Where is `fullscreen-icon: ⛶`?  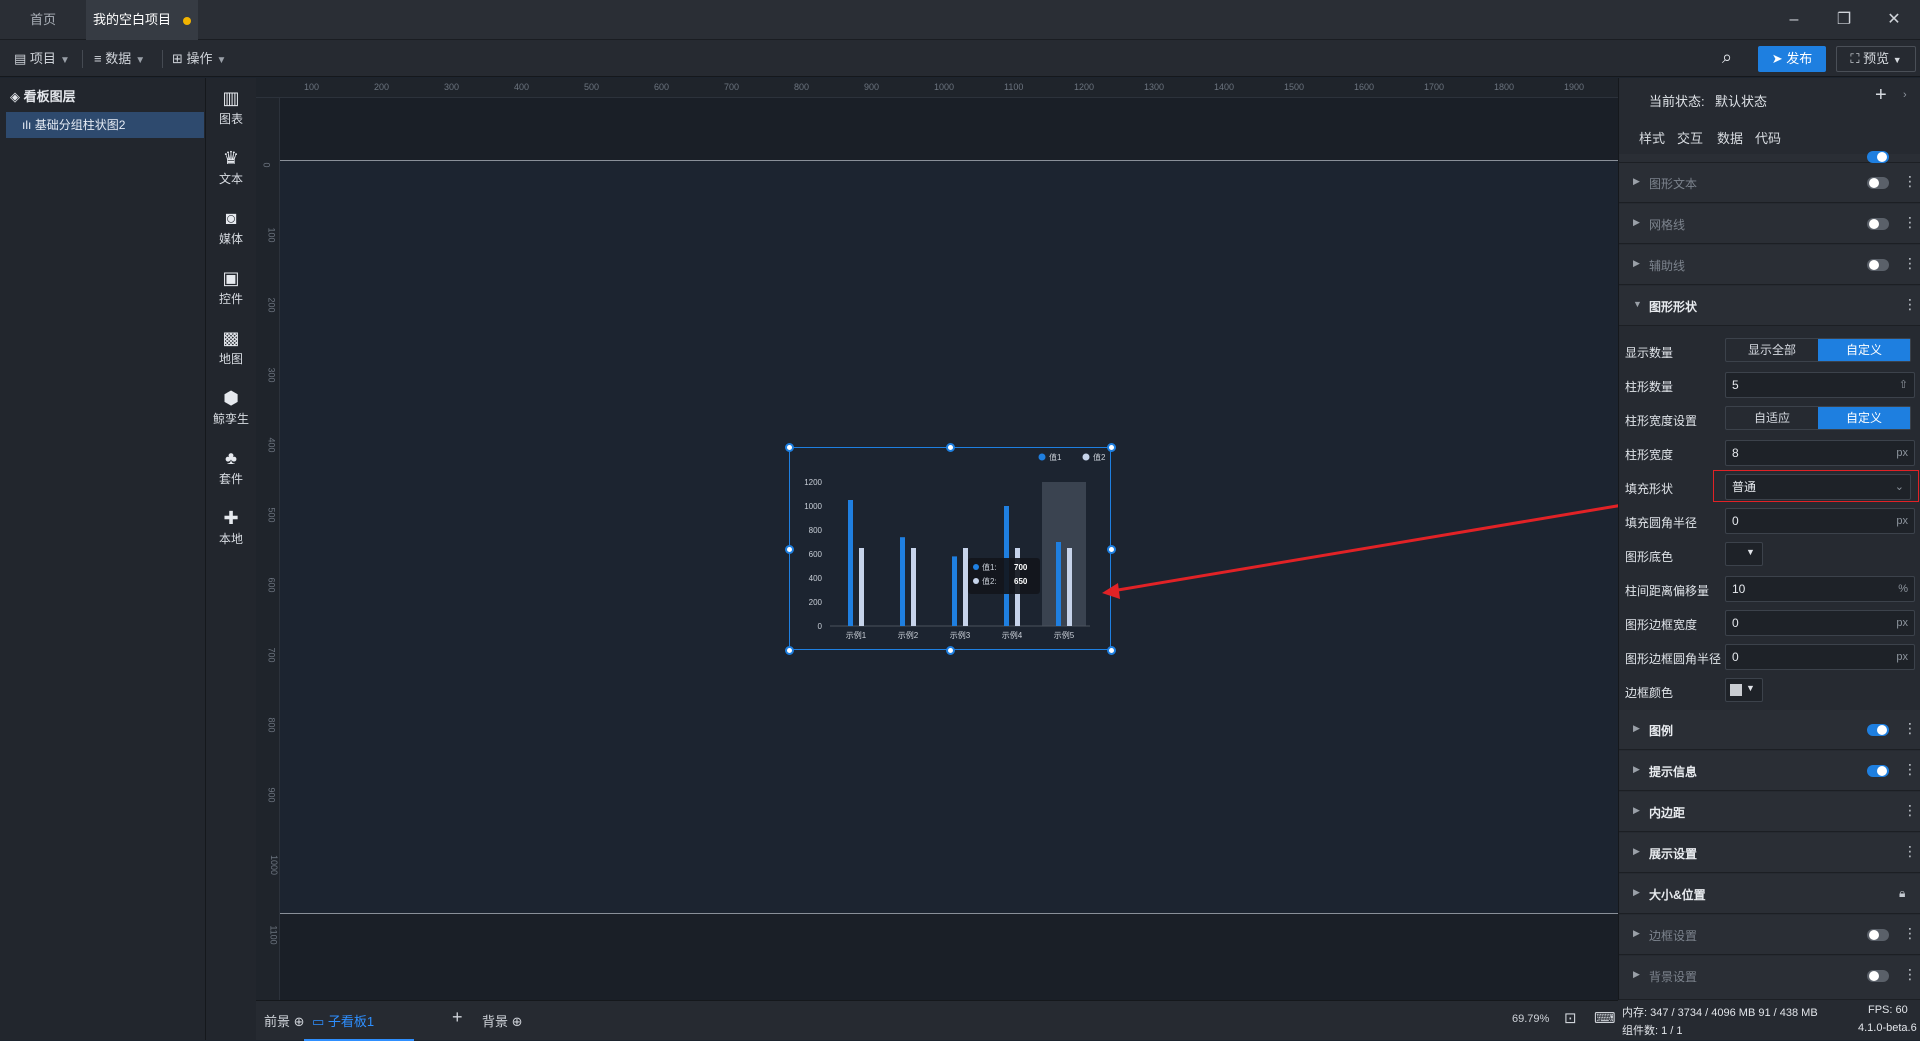
fullscreen-icon: ⛶ is located at coordinates (1855, 58).